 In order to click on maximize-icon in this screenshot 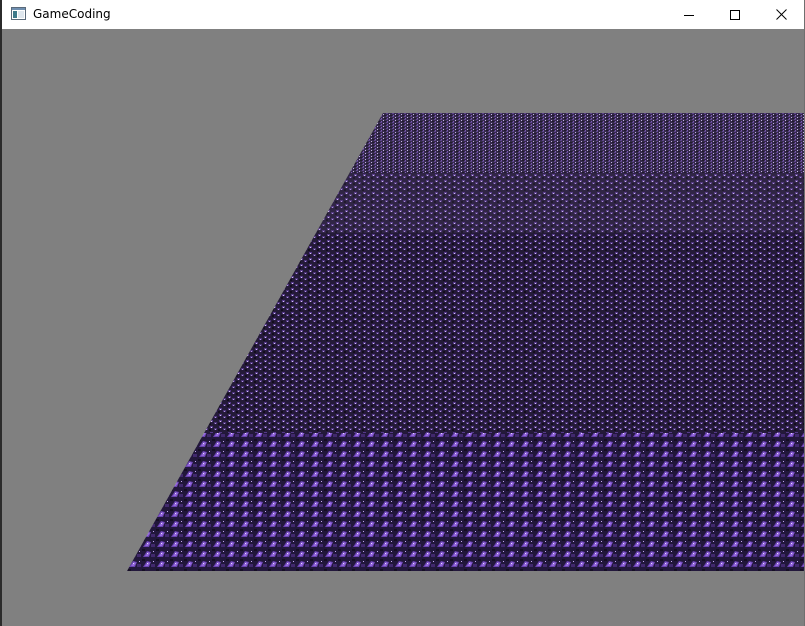, I will do `click(735, 14)`.